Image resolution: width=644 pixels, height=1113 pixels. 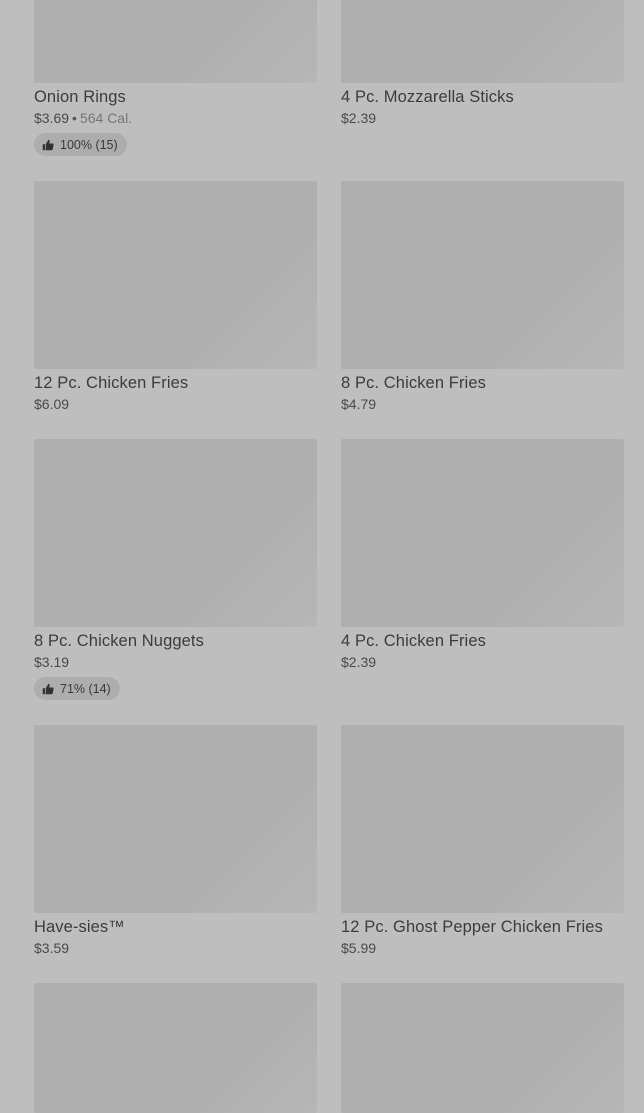 I want to click on menu-item-price: $4.79, so click(x=359, y=404).